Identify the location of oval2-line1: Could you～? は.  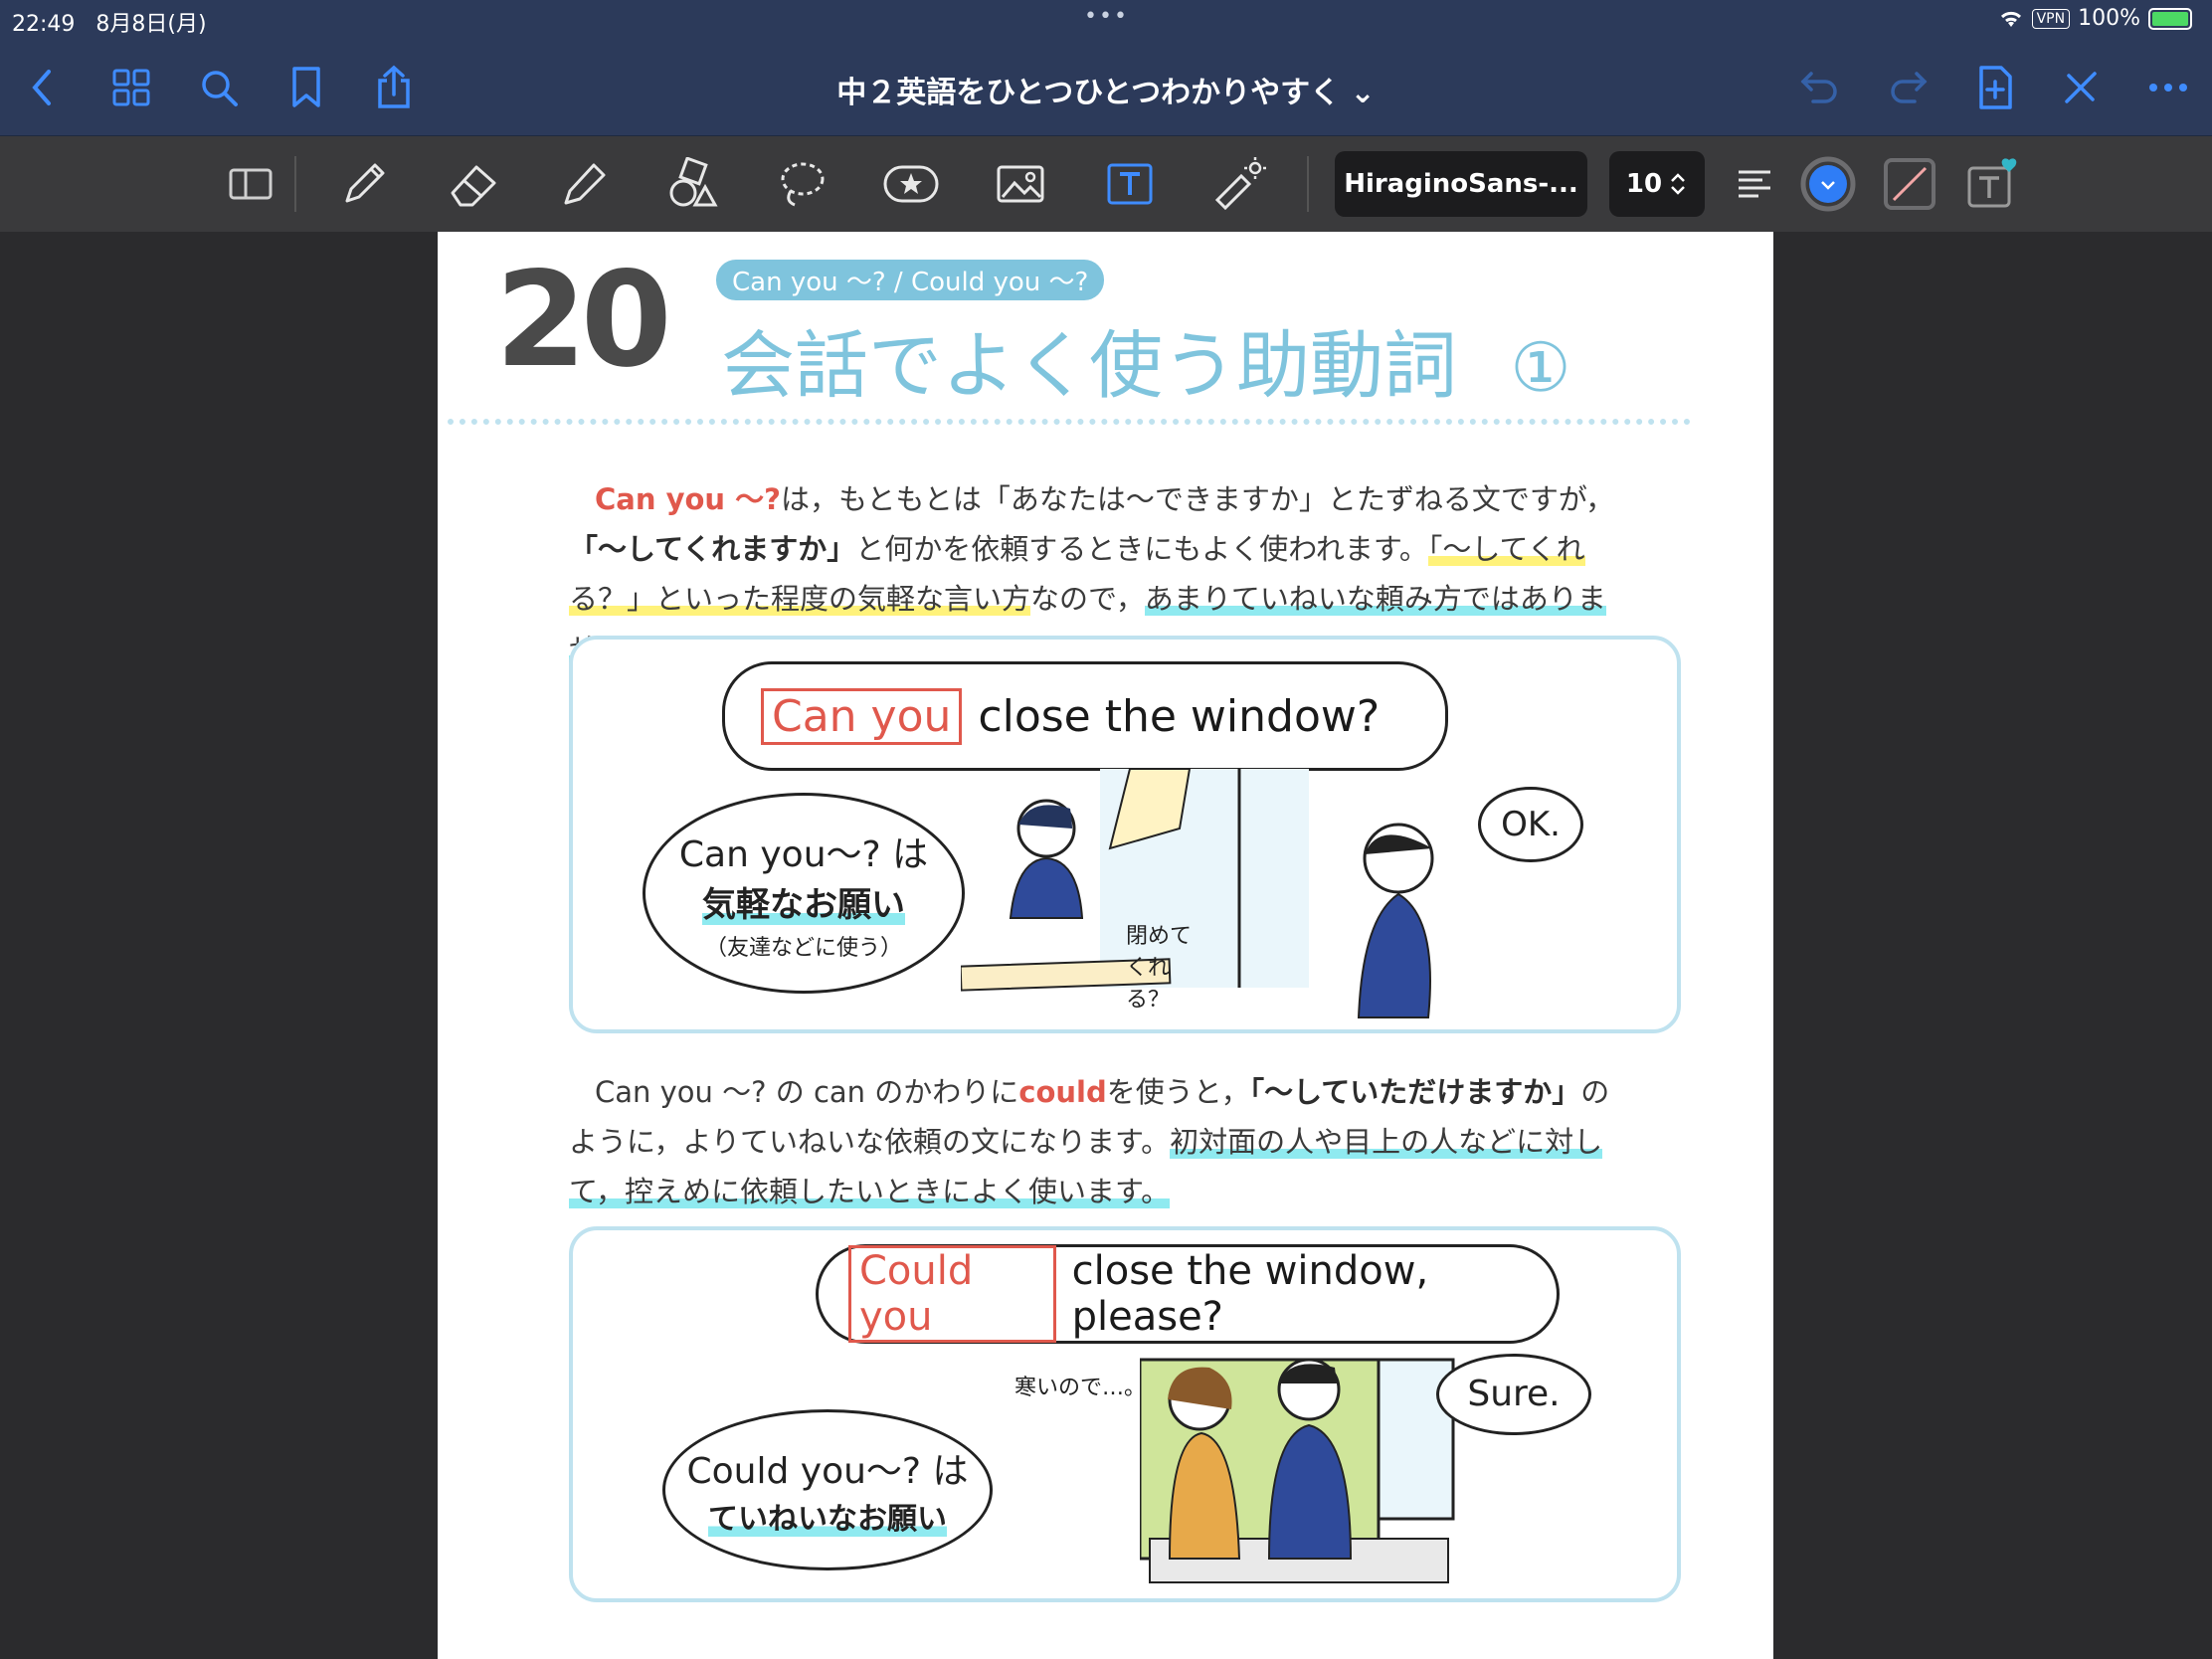
(827, 1471).